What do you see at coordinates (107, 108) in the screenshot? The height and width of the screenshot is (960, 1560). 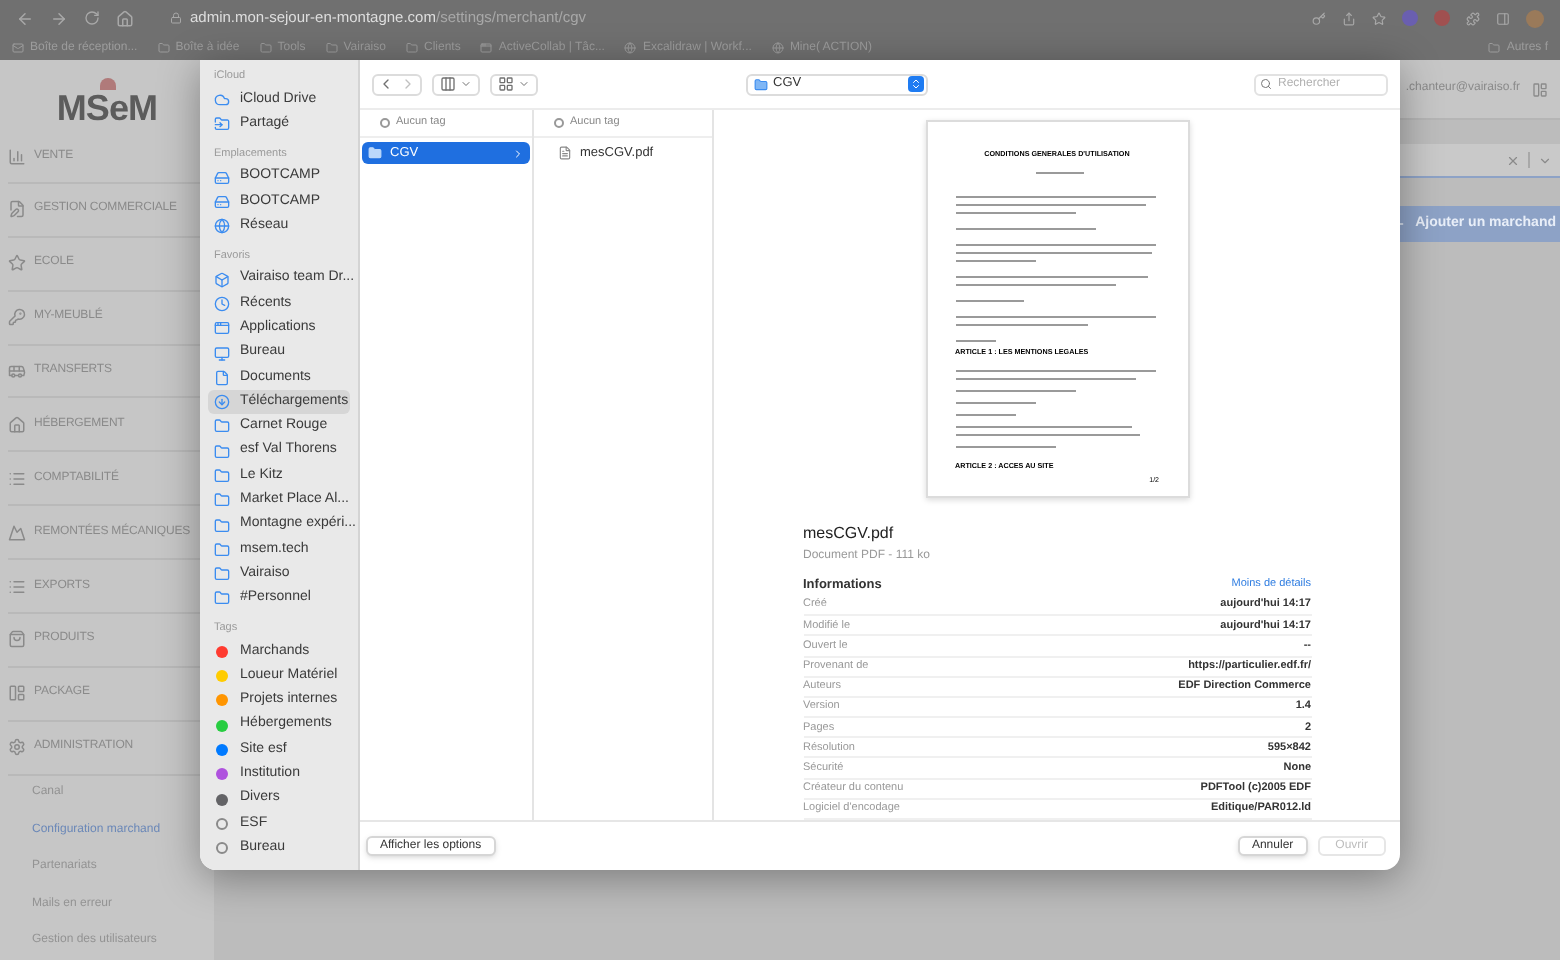 I see `logo: MSeM` at bounding box center [107, 108].